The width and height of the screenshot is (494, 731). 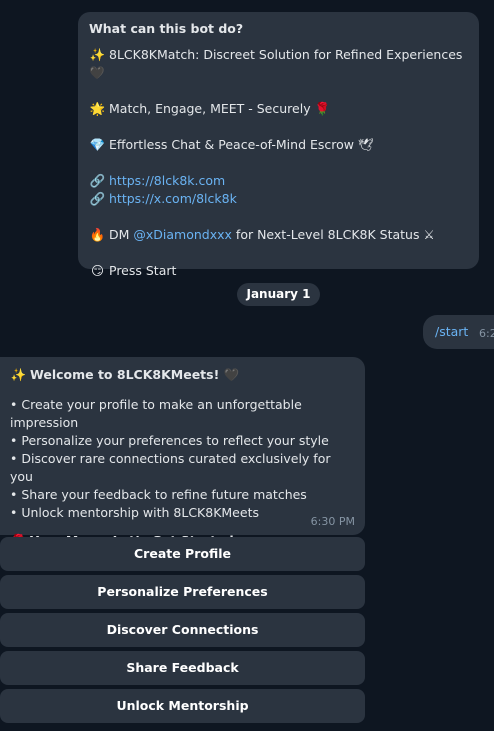 What do you see at coordinates (173, 198) in the screenshot?
I see `x-profile-link: https://x.com/8lck8k` at bounding box center [173, 198].